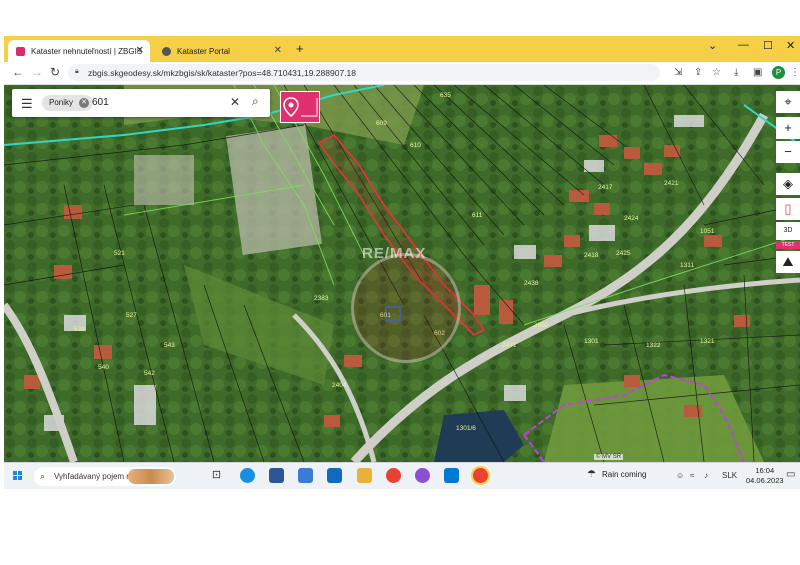 This screenshot has height=565, width=800. I want to click on parcel-label: 2383, so click(321, 298).